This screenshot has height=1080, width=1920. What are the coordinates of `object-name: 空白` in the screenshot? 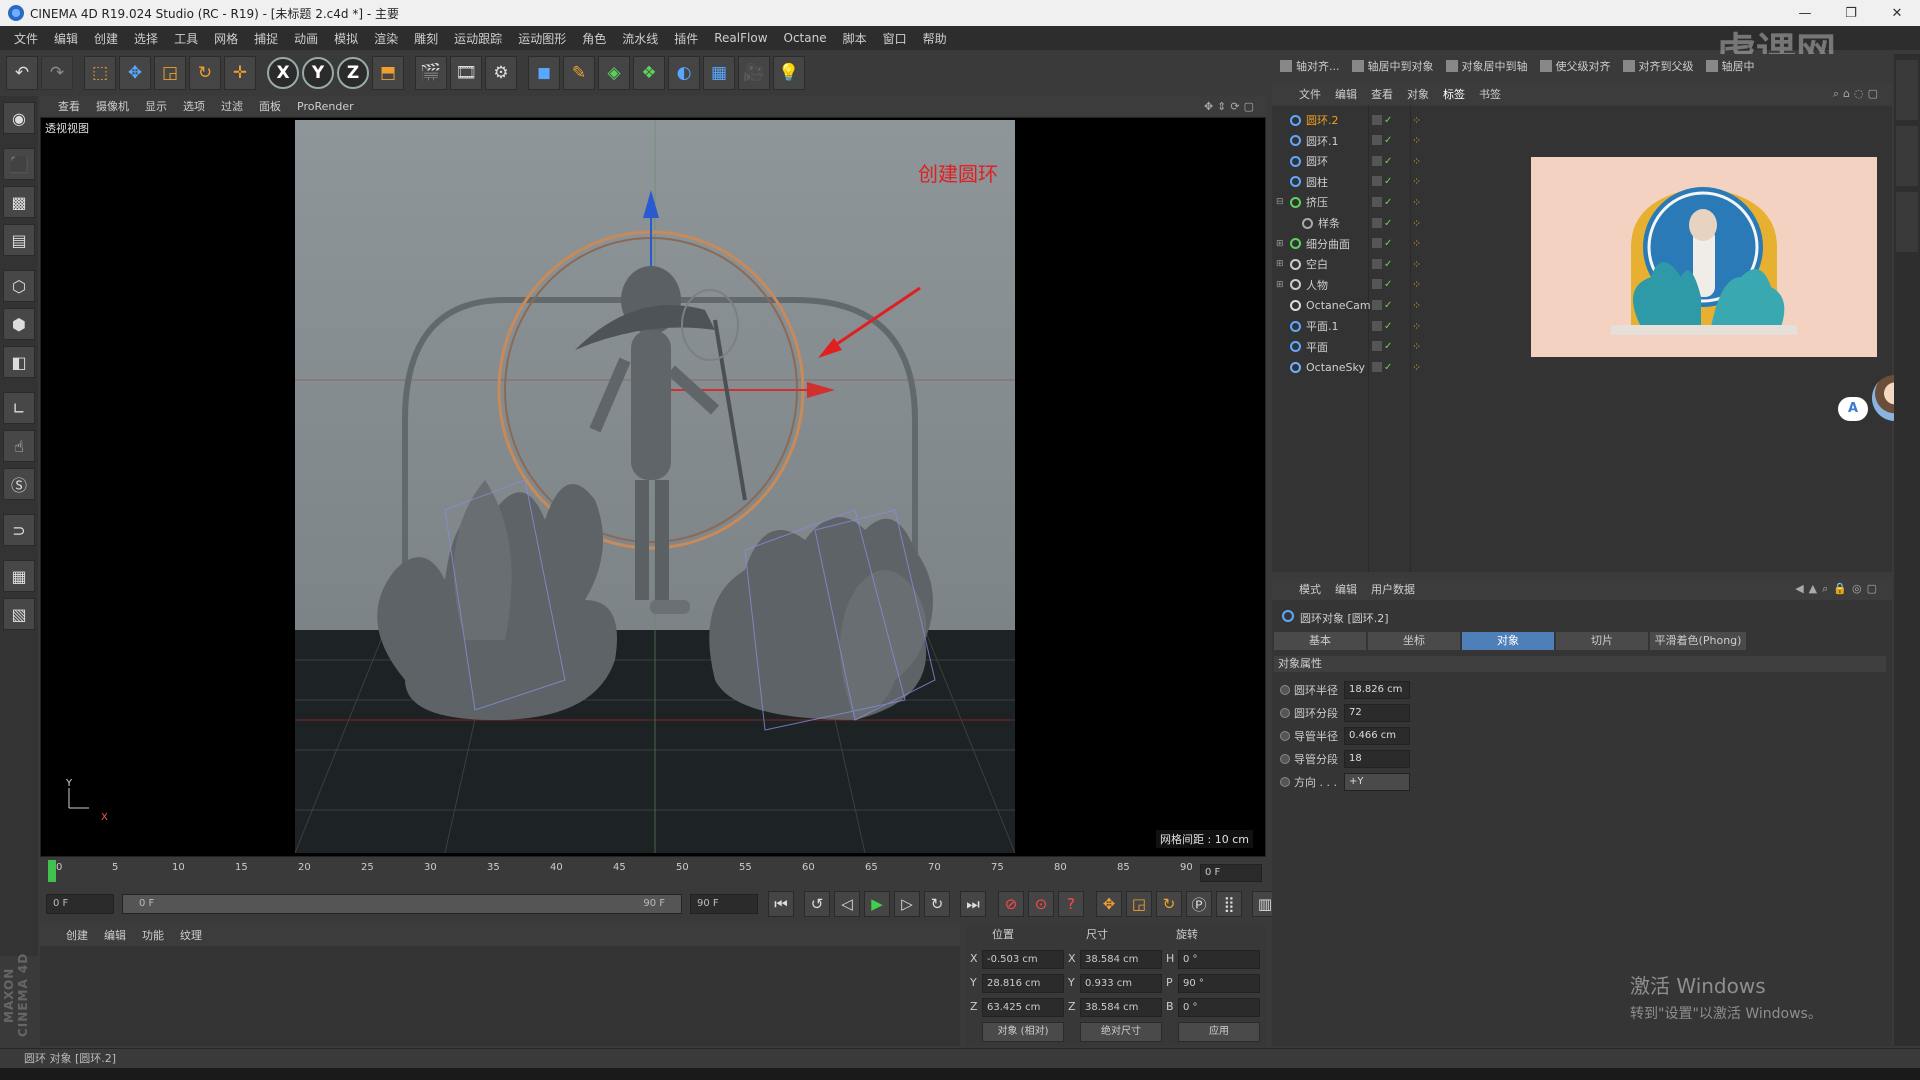 It's located at (1317, 264).